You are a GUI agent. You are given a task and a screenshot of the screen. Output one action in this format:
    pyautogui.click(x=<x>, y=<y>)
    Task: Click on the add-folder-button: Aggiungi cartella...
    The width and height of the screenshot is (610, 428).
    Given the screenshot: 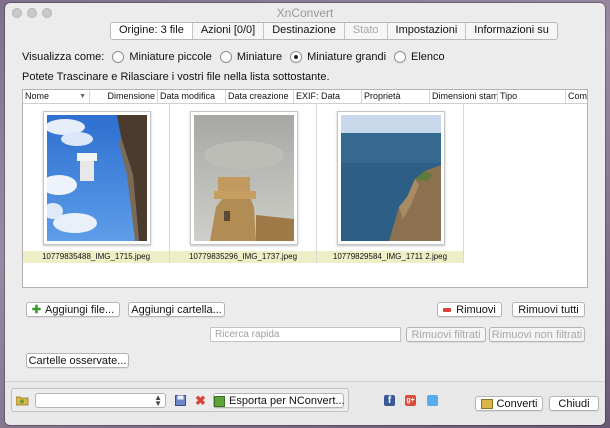 What is the action you would take?
    pyautogui.click(x=176, y=309)
    